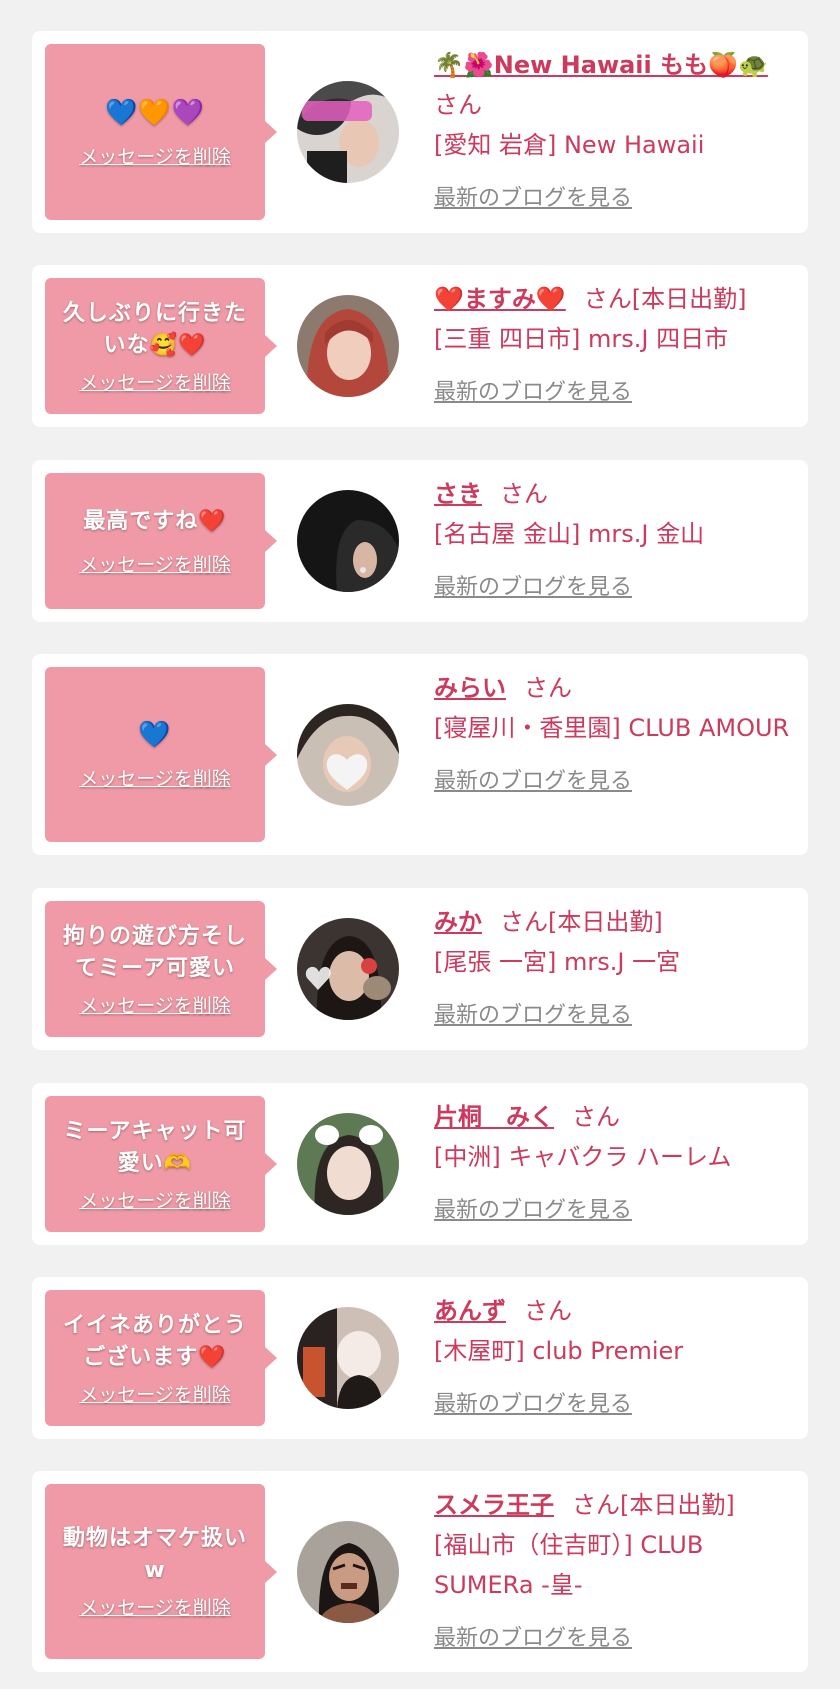 Image resolution: width=840 pixels, height=1689 pixels. Describe the element at coordinates (161, 754) in the screenshot. I see `message-bubble: 💙 メッセージを削除` at that location.